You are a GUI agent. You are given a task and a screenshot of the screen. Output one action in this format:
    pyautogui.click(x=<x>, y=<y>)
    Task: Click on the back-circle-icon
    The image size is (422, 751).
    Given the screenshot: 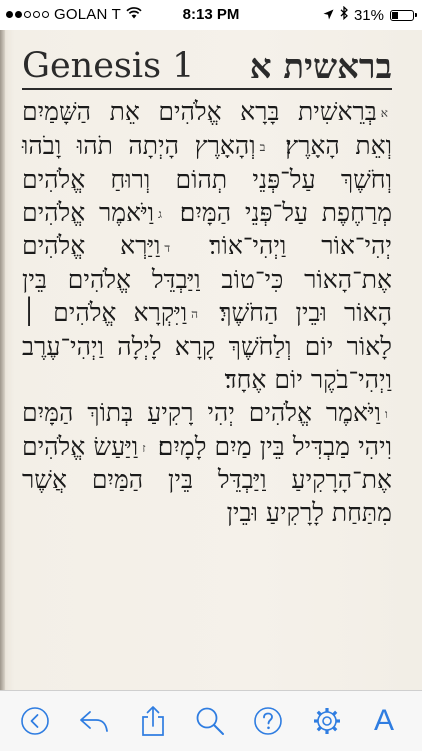 What is the action you would take?
    pyautogui.click(x=35, y=721)
    